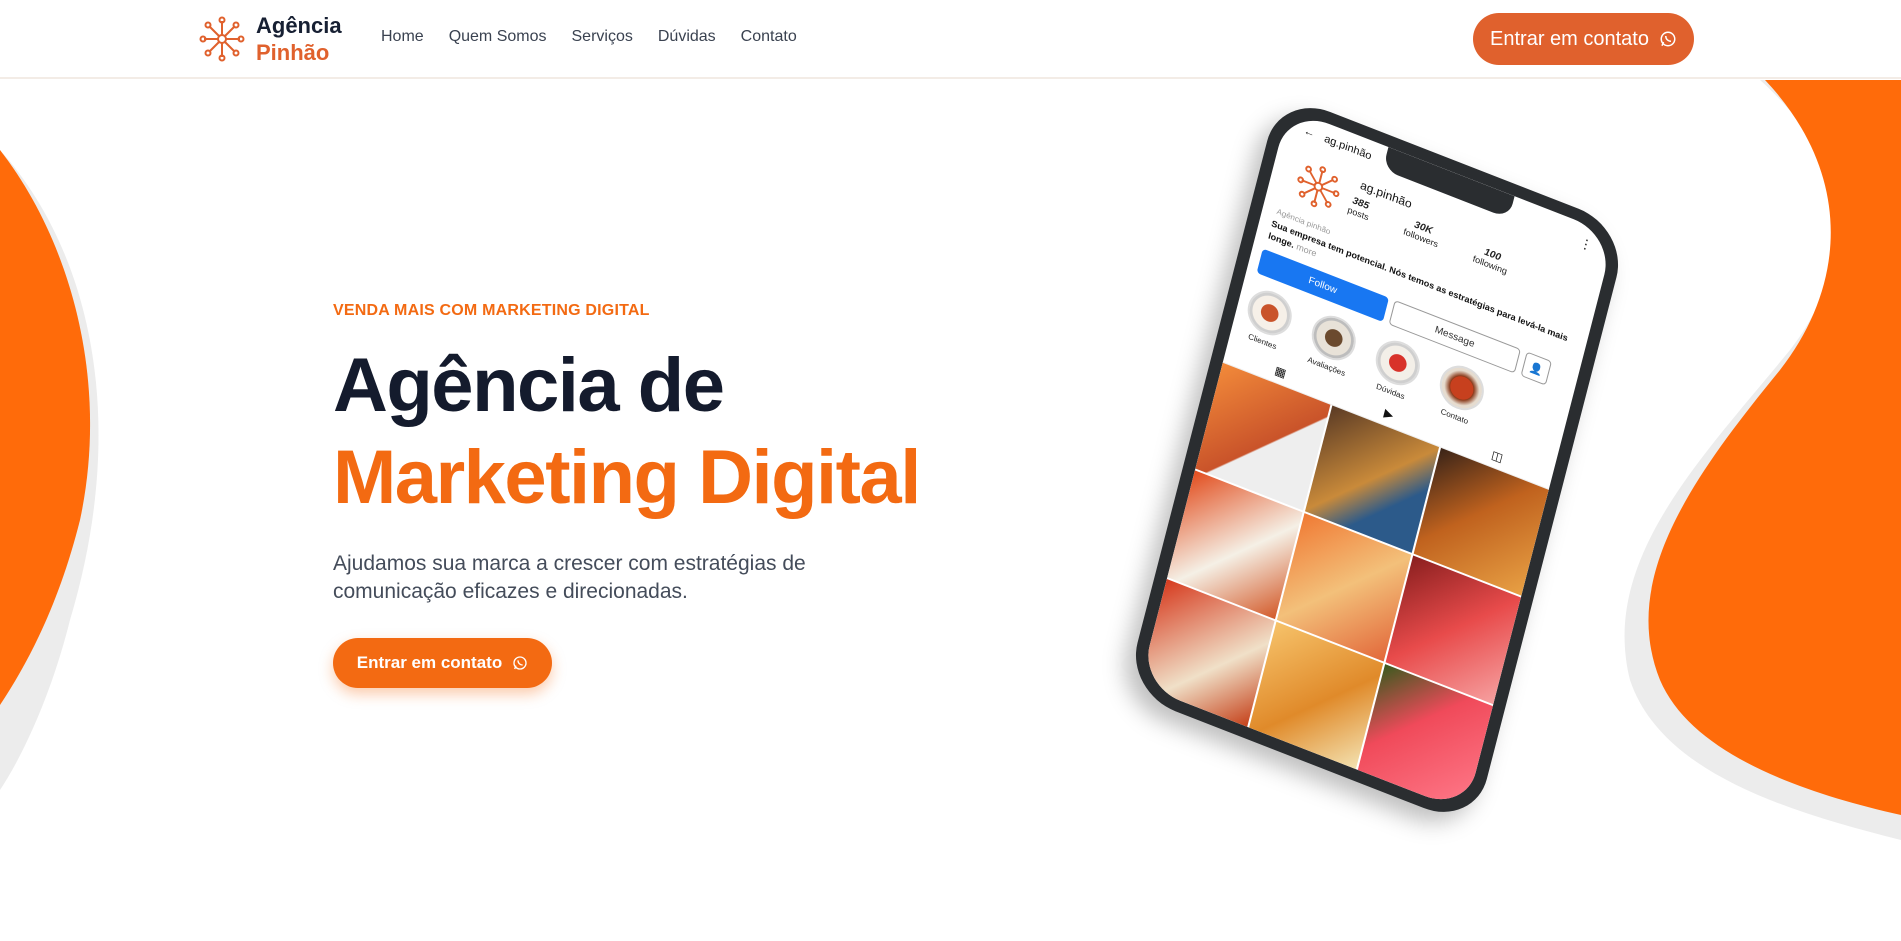 Image resolution: width=1901 pixels, height=941 pixels. What do you see at coordinates (429, 662) in the screenshot?
I see `hero-contact-label: Entrar em contato` at bounding box center [429, 662].